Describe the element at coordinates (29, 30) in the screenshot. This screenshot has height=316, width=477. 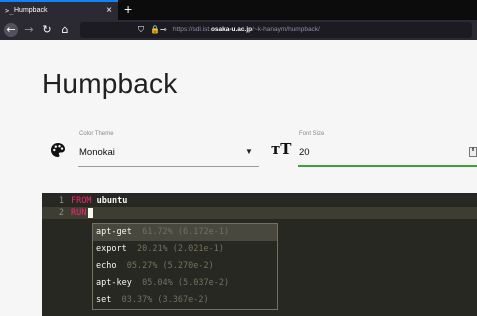
I see `forward-button: →` at that location.